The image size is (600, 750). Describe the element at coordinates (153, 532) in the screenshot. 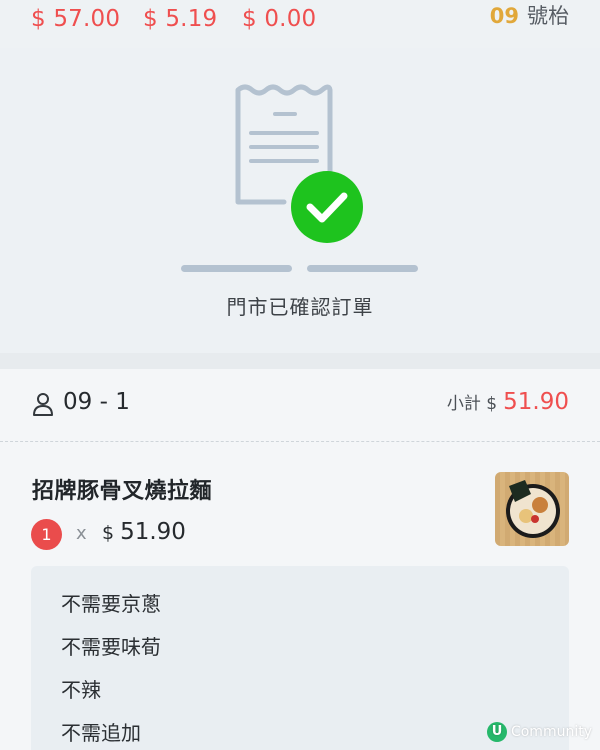

I see `price-value: 51.90` at that location.